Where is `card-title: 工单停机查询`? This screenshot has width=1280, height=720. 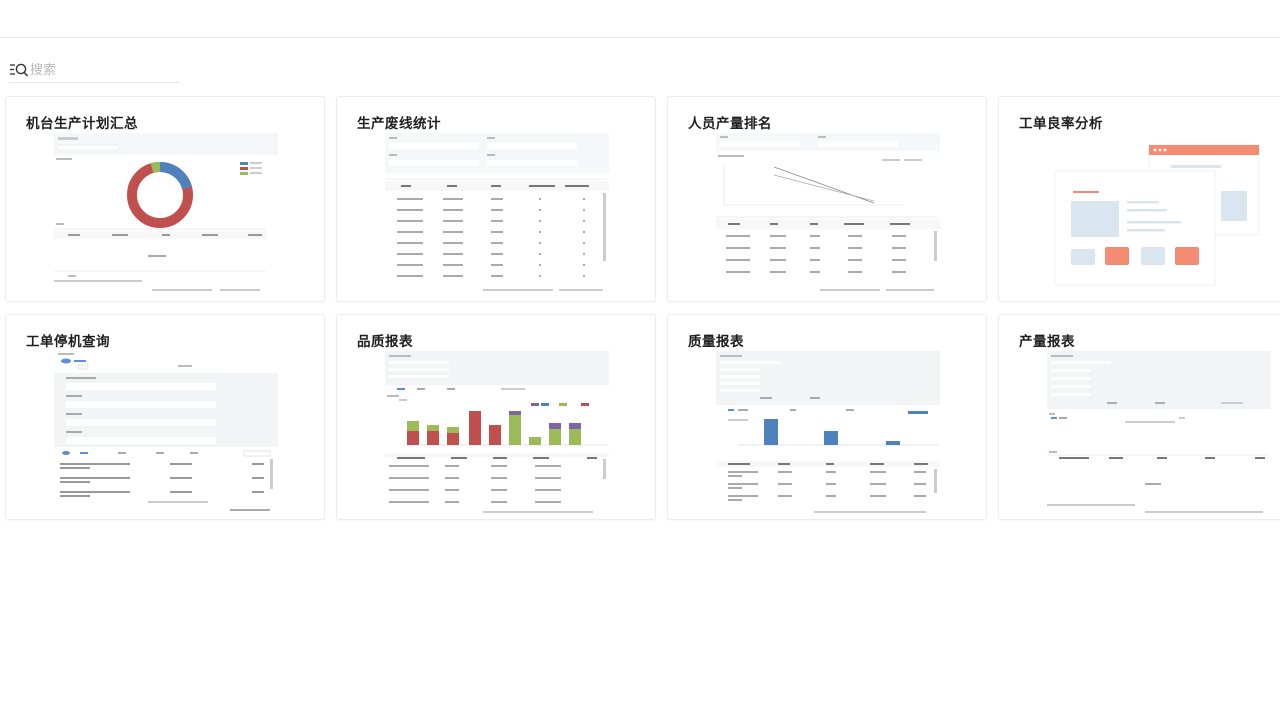 card-title: 工单停机查询 is located at coordinates (68, 342).